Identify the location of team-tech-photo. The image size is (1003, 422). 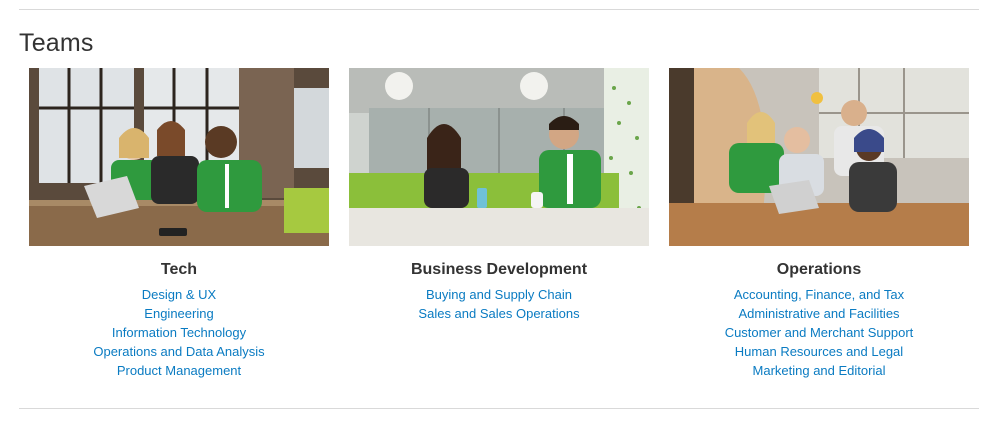
(179, 157).